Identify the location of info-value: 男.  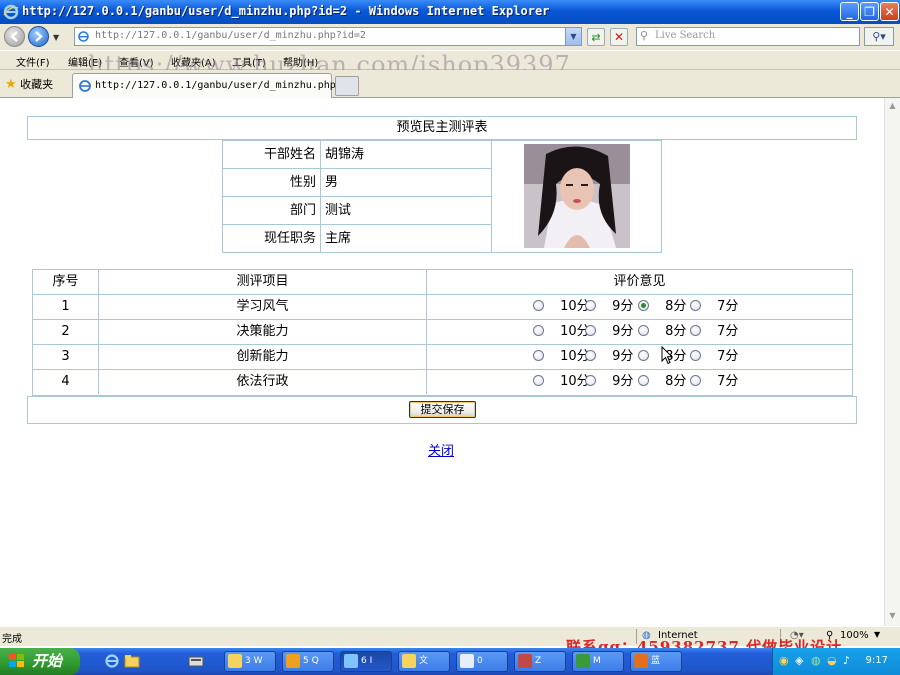
(332, 182).